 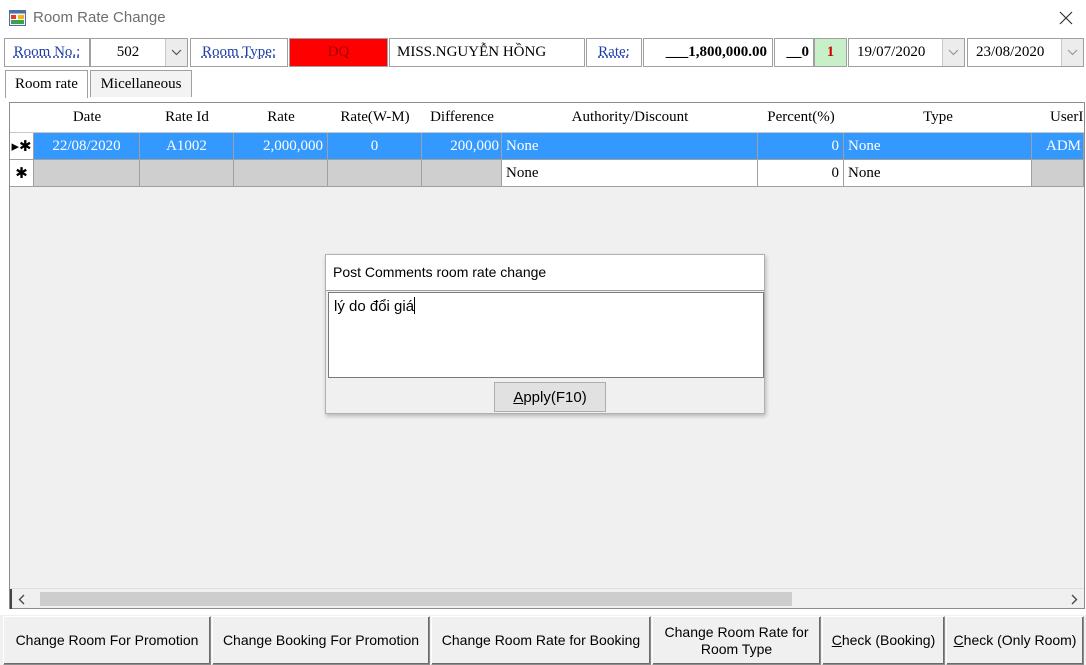 I want to click on dialog-title: Post Comments room rate change, so click(x=545, y=273).